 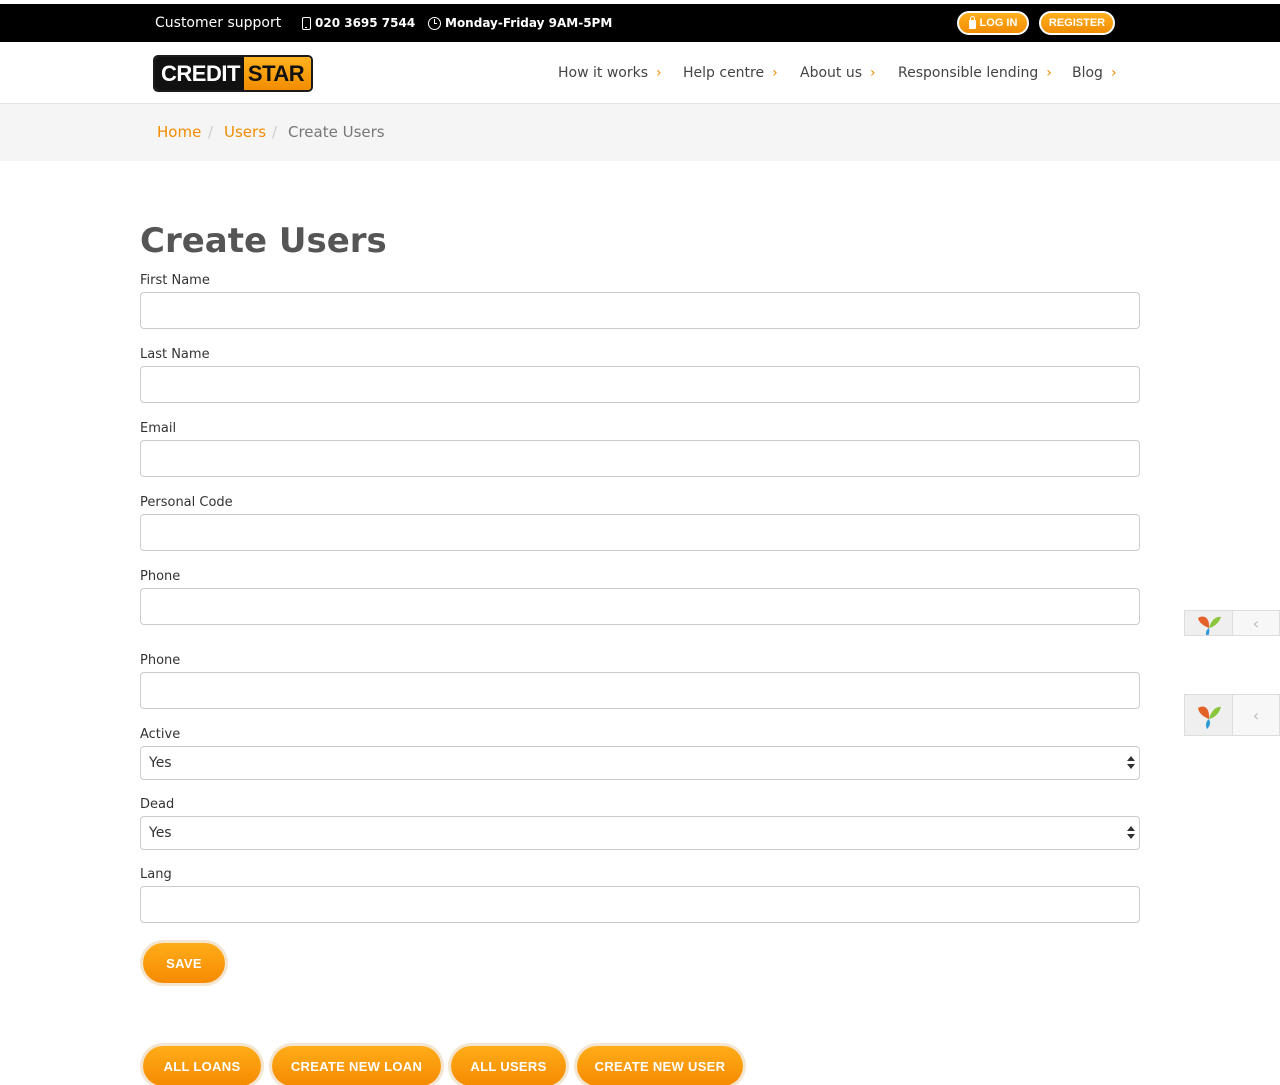 I want to click on nav-label: About us, so click(x=831, y=73).